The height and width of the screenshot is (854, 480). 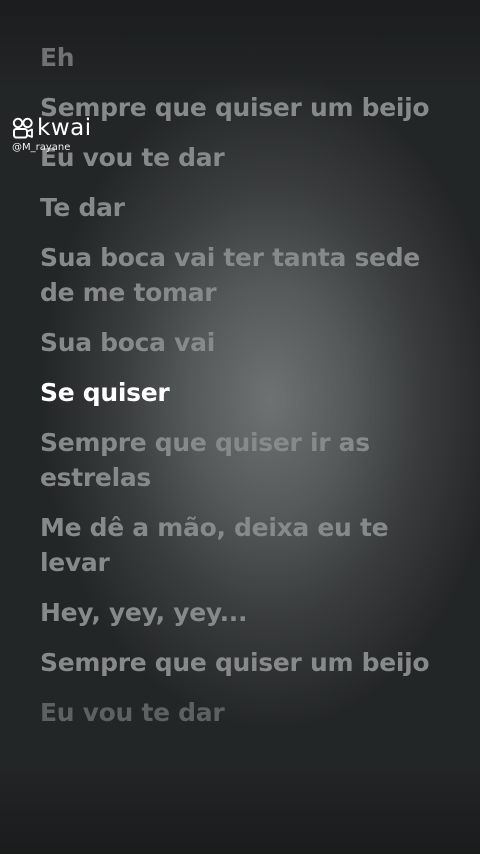 I want to click on lyric-line: Sempre que quiser ir as estrelas, so click(x=245, y=460).